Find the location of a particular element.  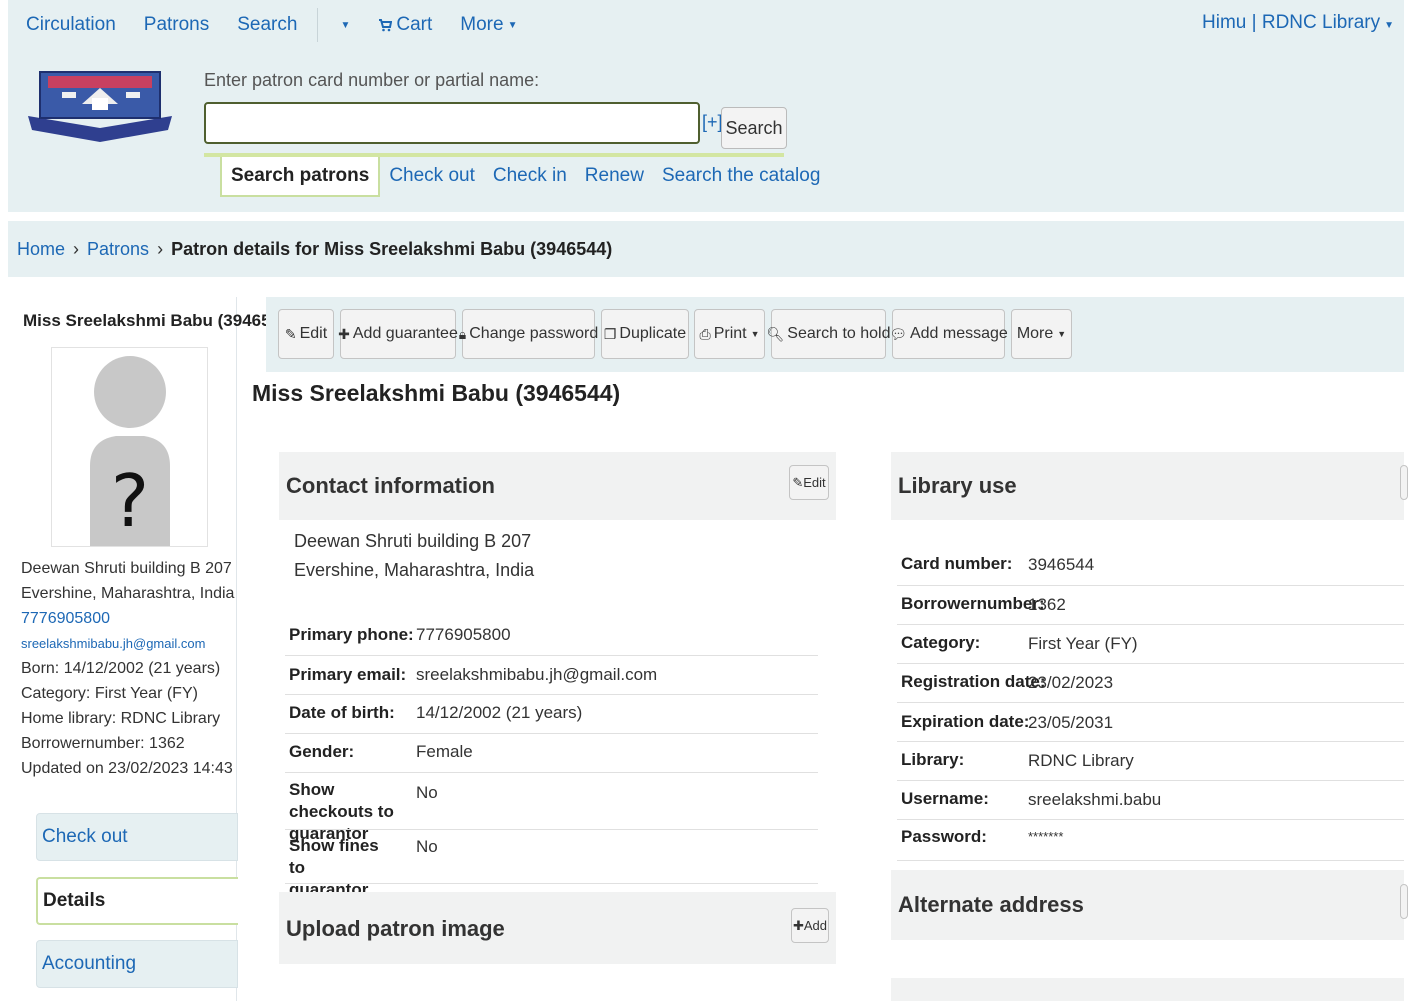

avatar-placeholder-icon: ? is located at coordinates (130, 451).